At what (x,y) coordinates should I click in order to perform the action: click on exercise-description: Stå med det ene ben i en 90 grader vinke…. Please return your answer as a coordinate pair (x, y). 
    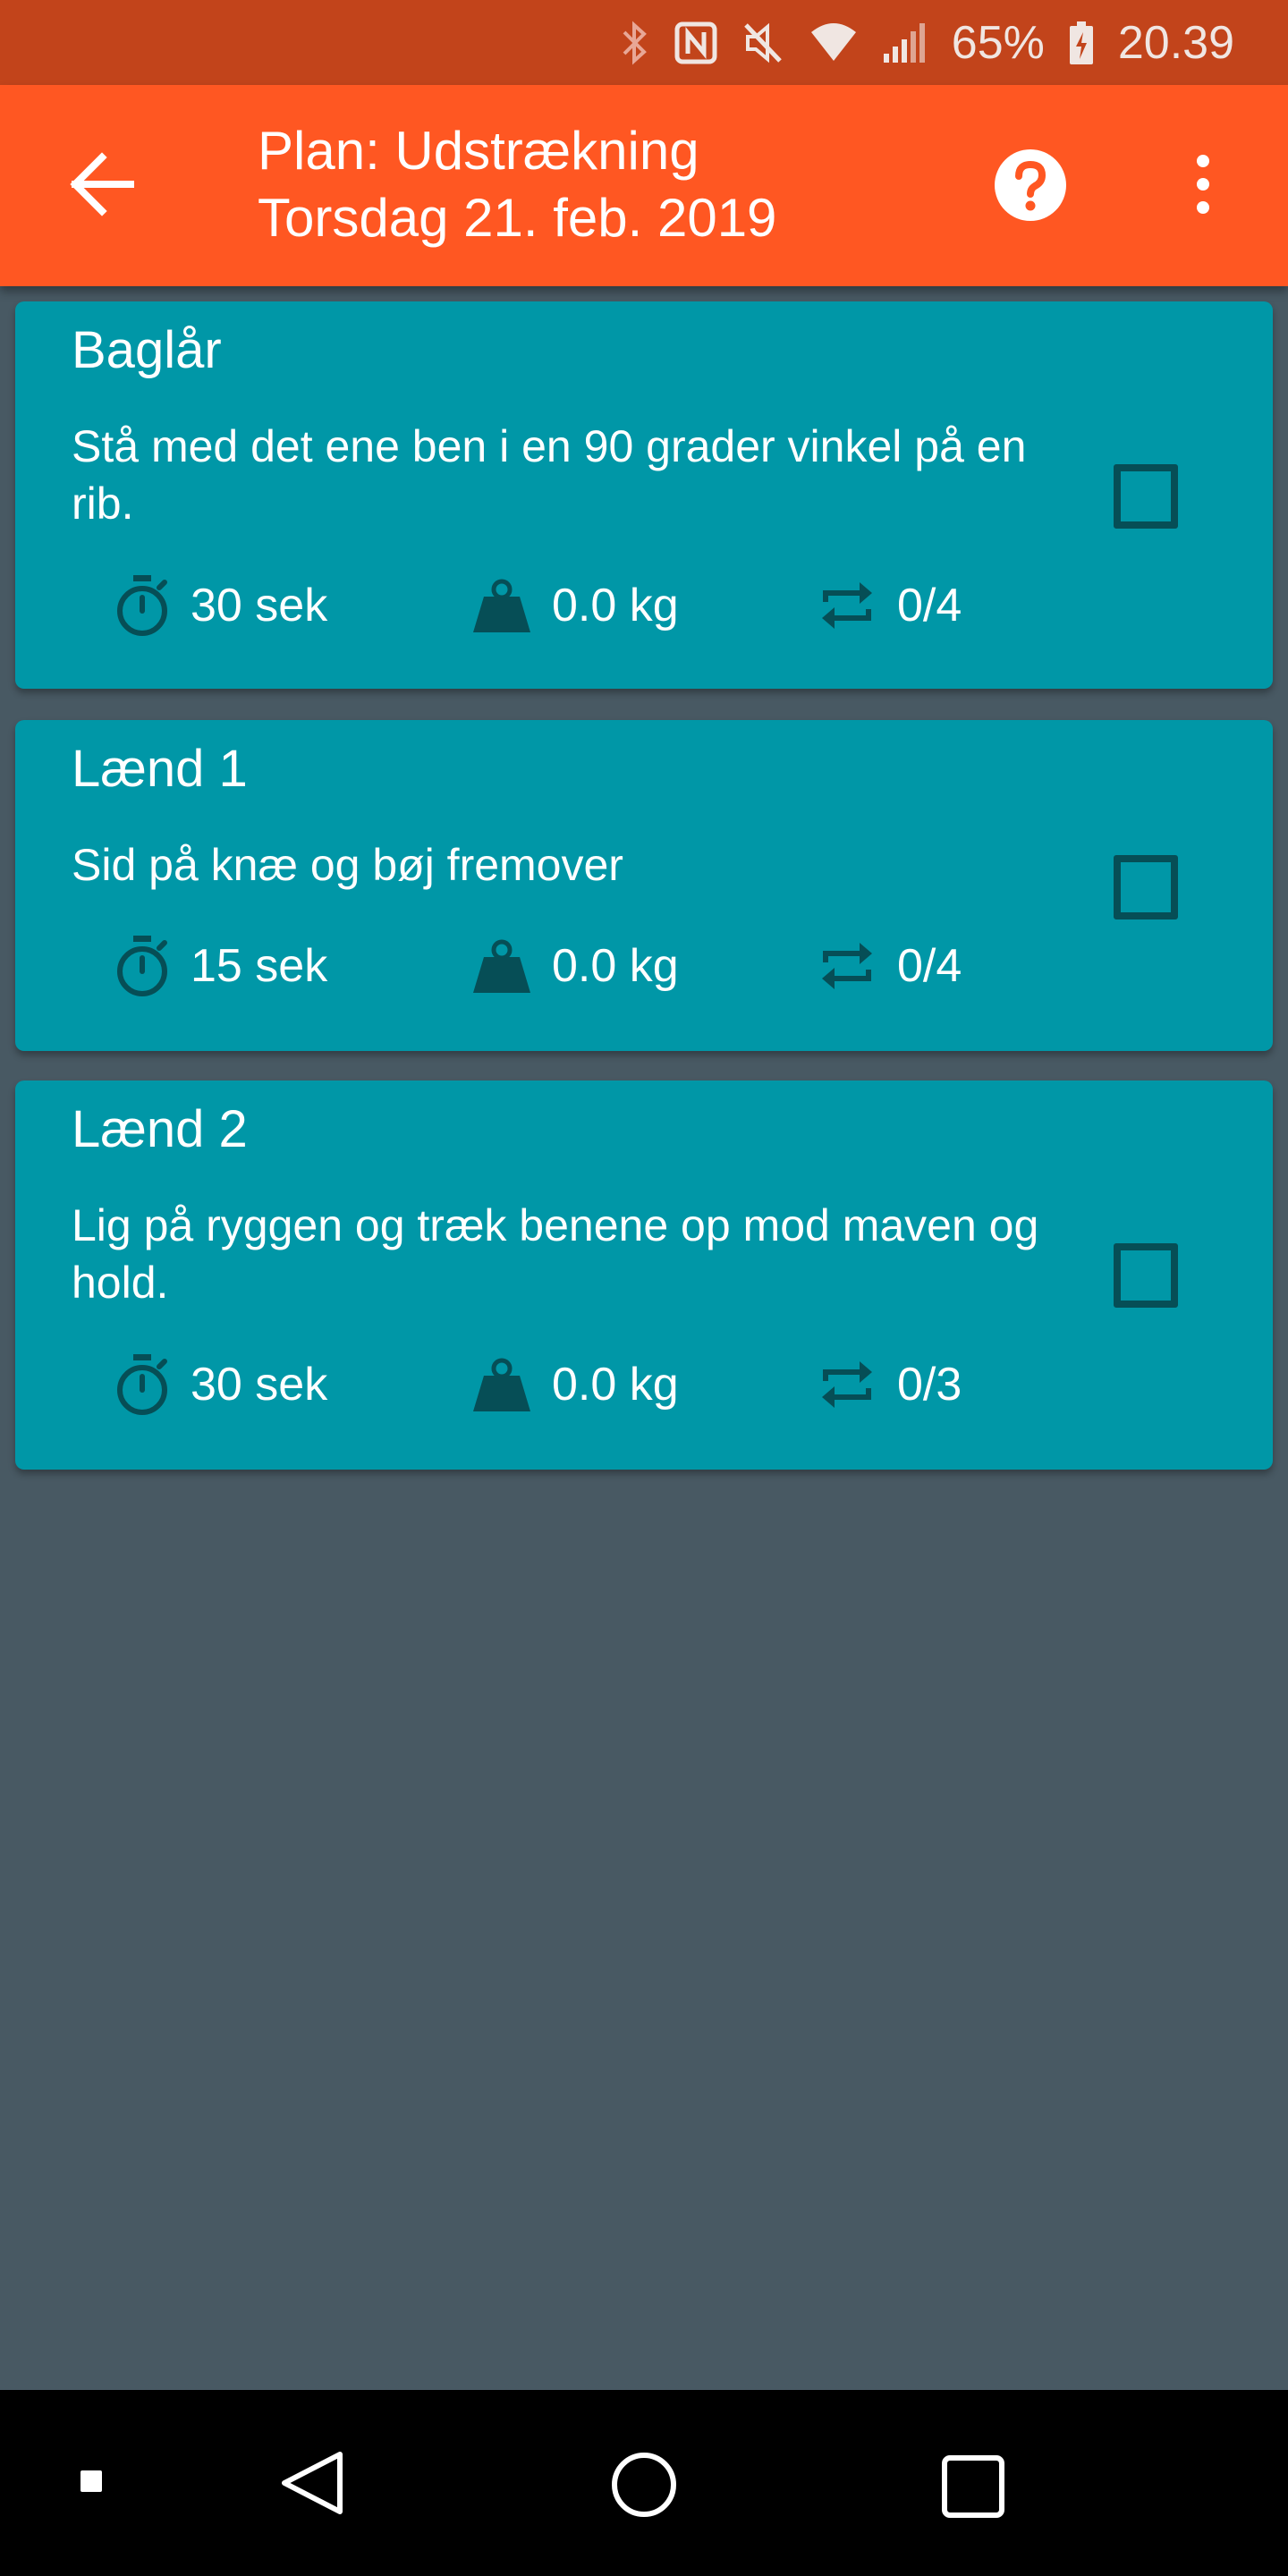
    Looking at the image, I should click on (549, 475).